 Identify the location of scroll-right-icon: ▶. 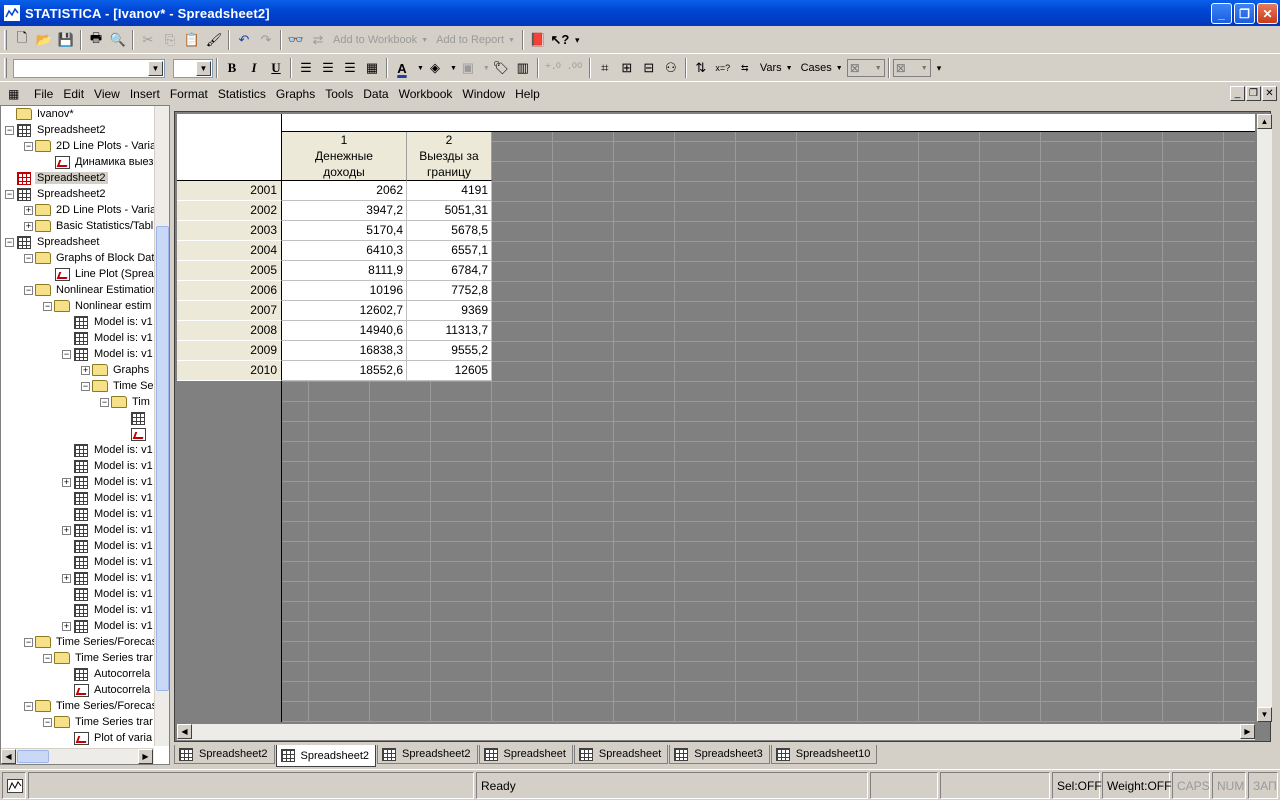
(1247, 731).